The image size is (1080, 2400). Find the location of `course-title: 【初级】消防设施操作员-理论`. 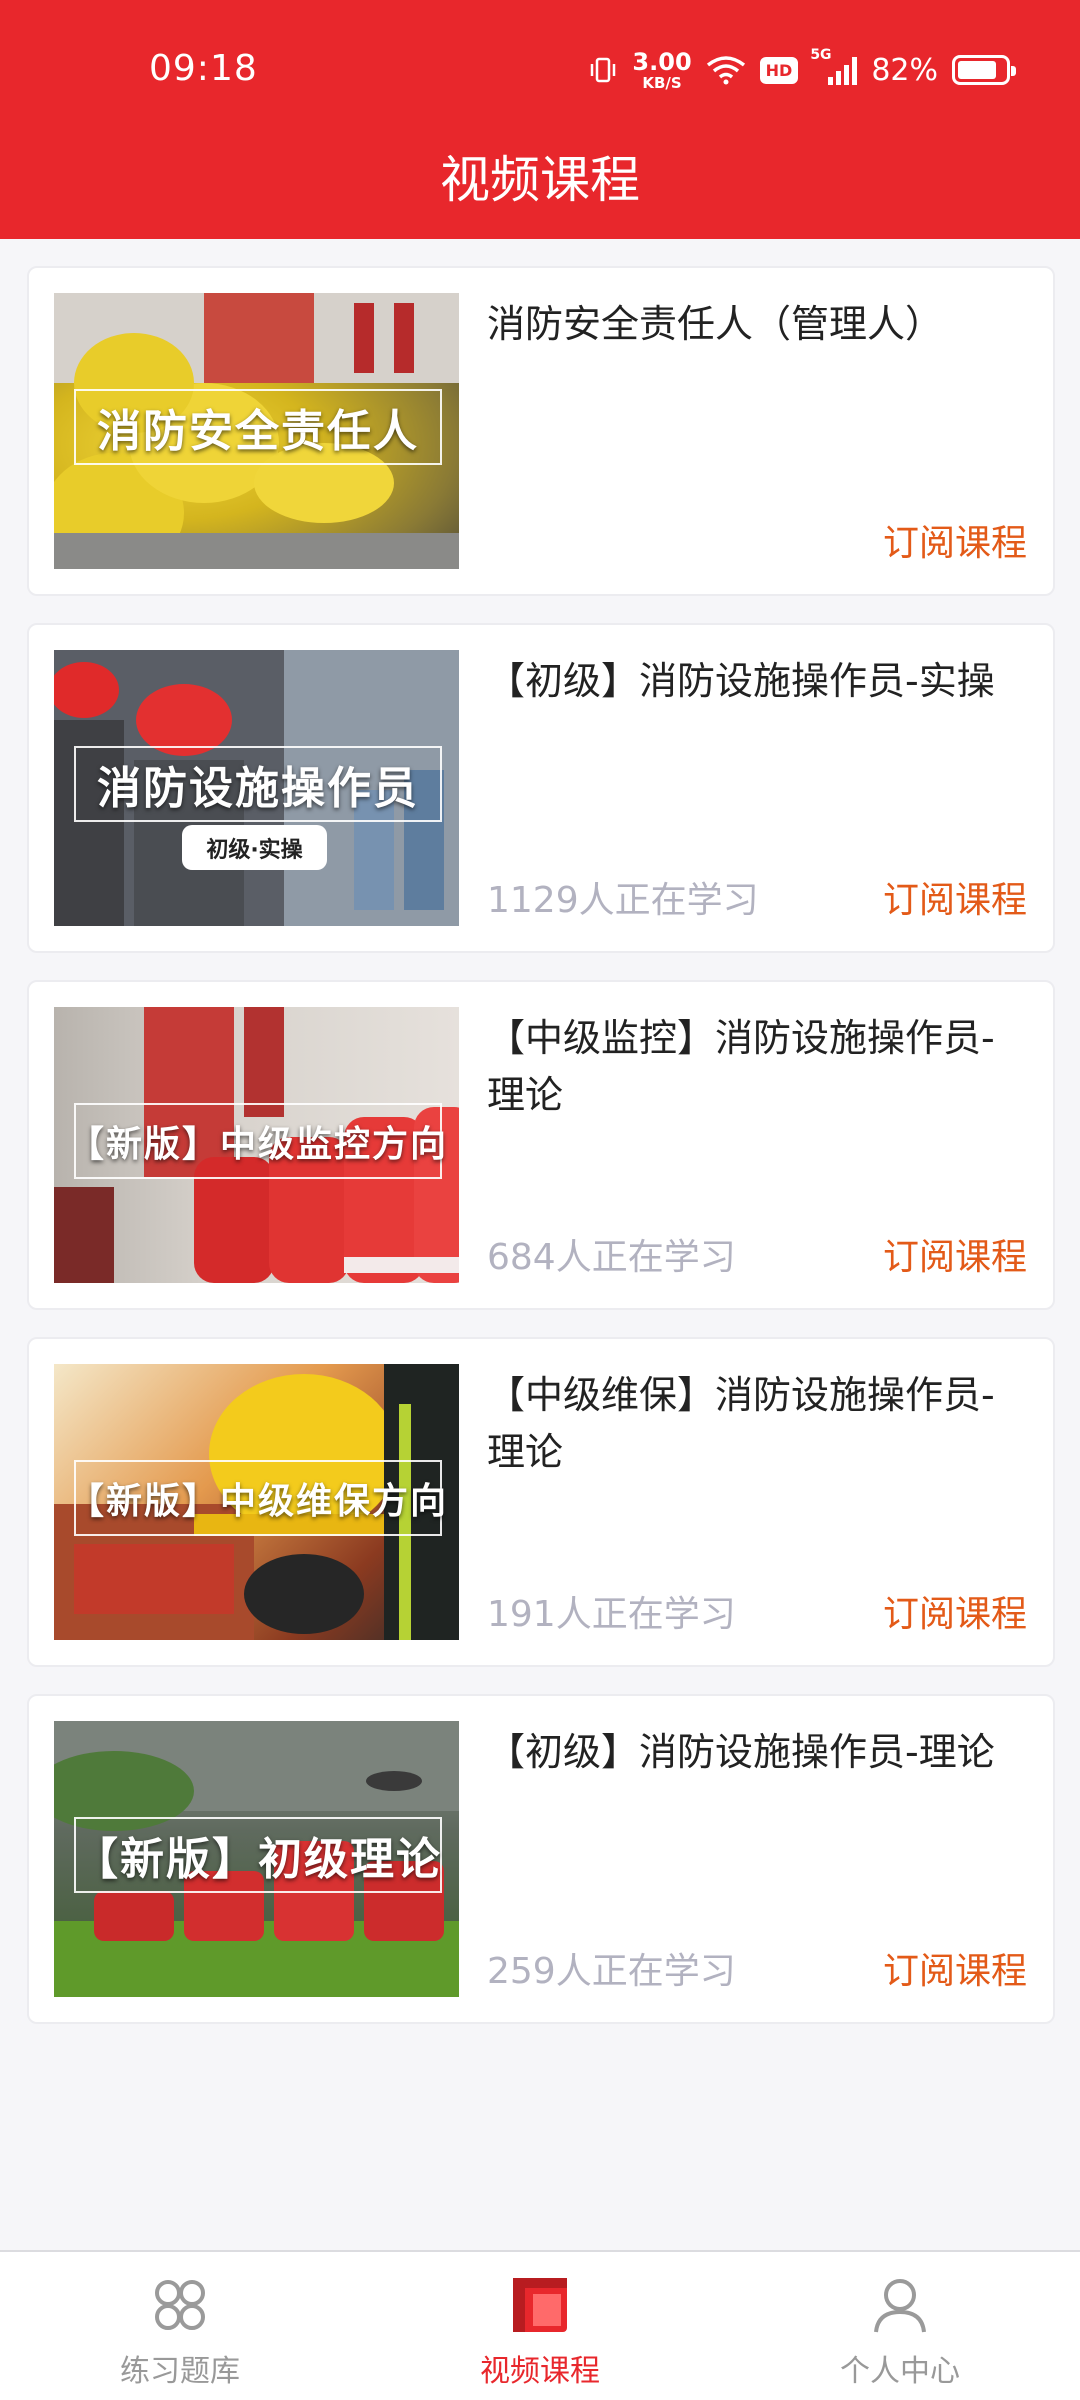

course-title: 【初级】消防设施操作员-理论 is located at coordinates (759, 1752).